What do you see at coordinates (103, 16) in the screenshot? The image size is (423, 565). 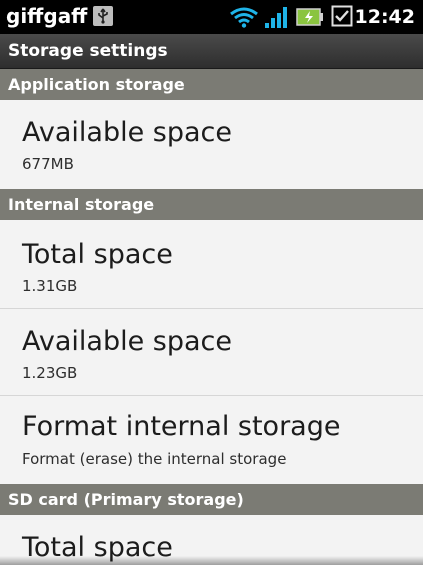 I see `usb-icon` at bounding box center [103, 16].